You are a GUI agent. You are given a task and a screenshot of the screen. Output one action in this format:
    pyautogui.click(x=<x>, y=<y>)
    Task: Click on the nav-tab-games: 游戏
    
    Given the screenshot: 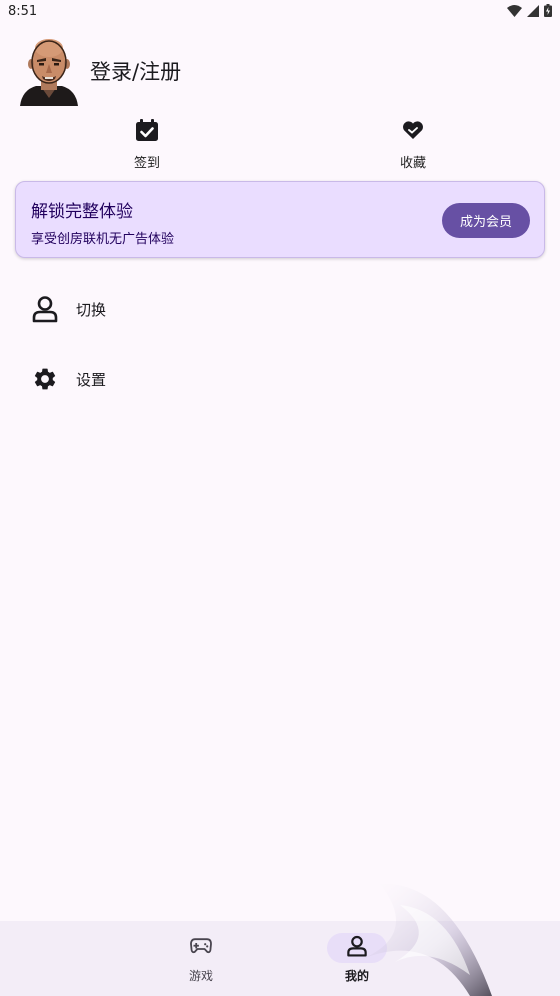 What is the action you would take?
    pyautogui.click(x=201, y=958)
    